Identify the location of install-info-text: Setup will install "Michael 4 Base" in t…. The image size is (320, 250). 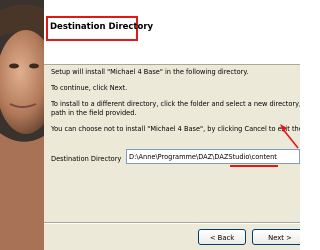
(150, 72).